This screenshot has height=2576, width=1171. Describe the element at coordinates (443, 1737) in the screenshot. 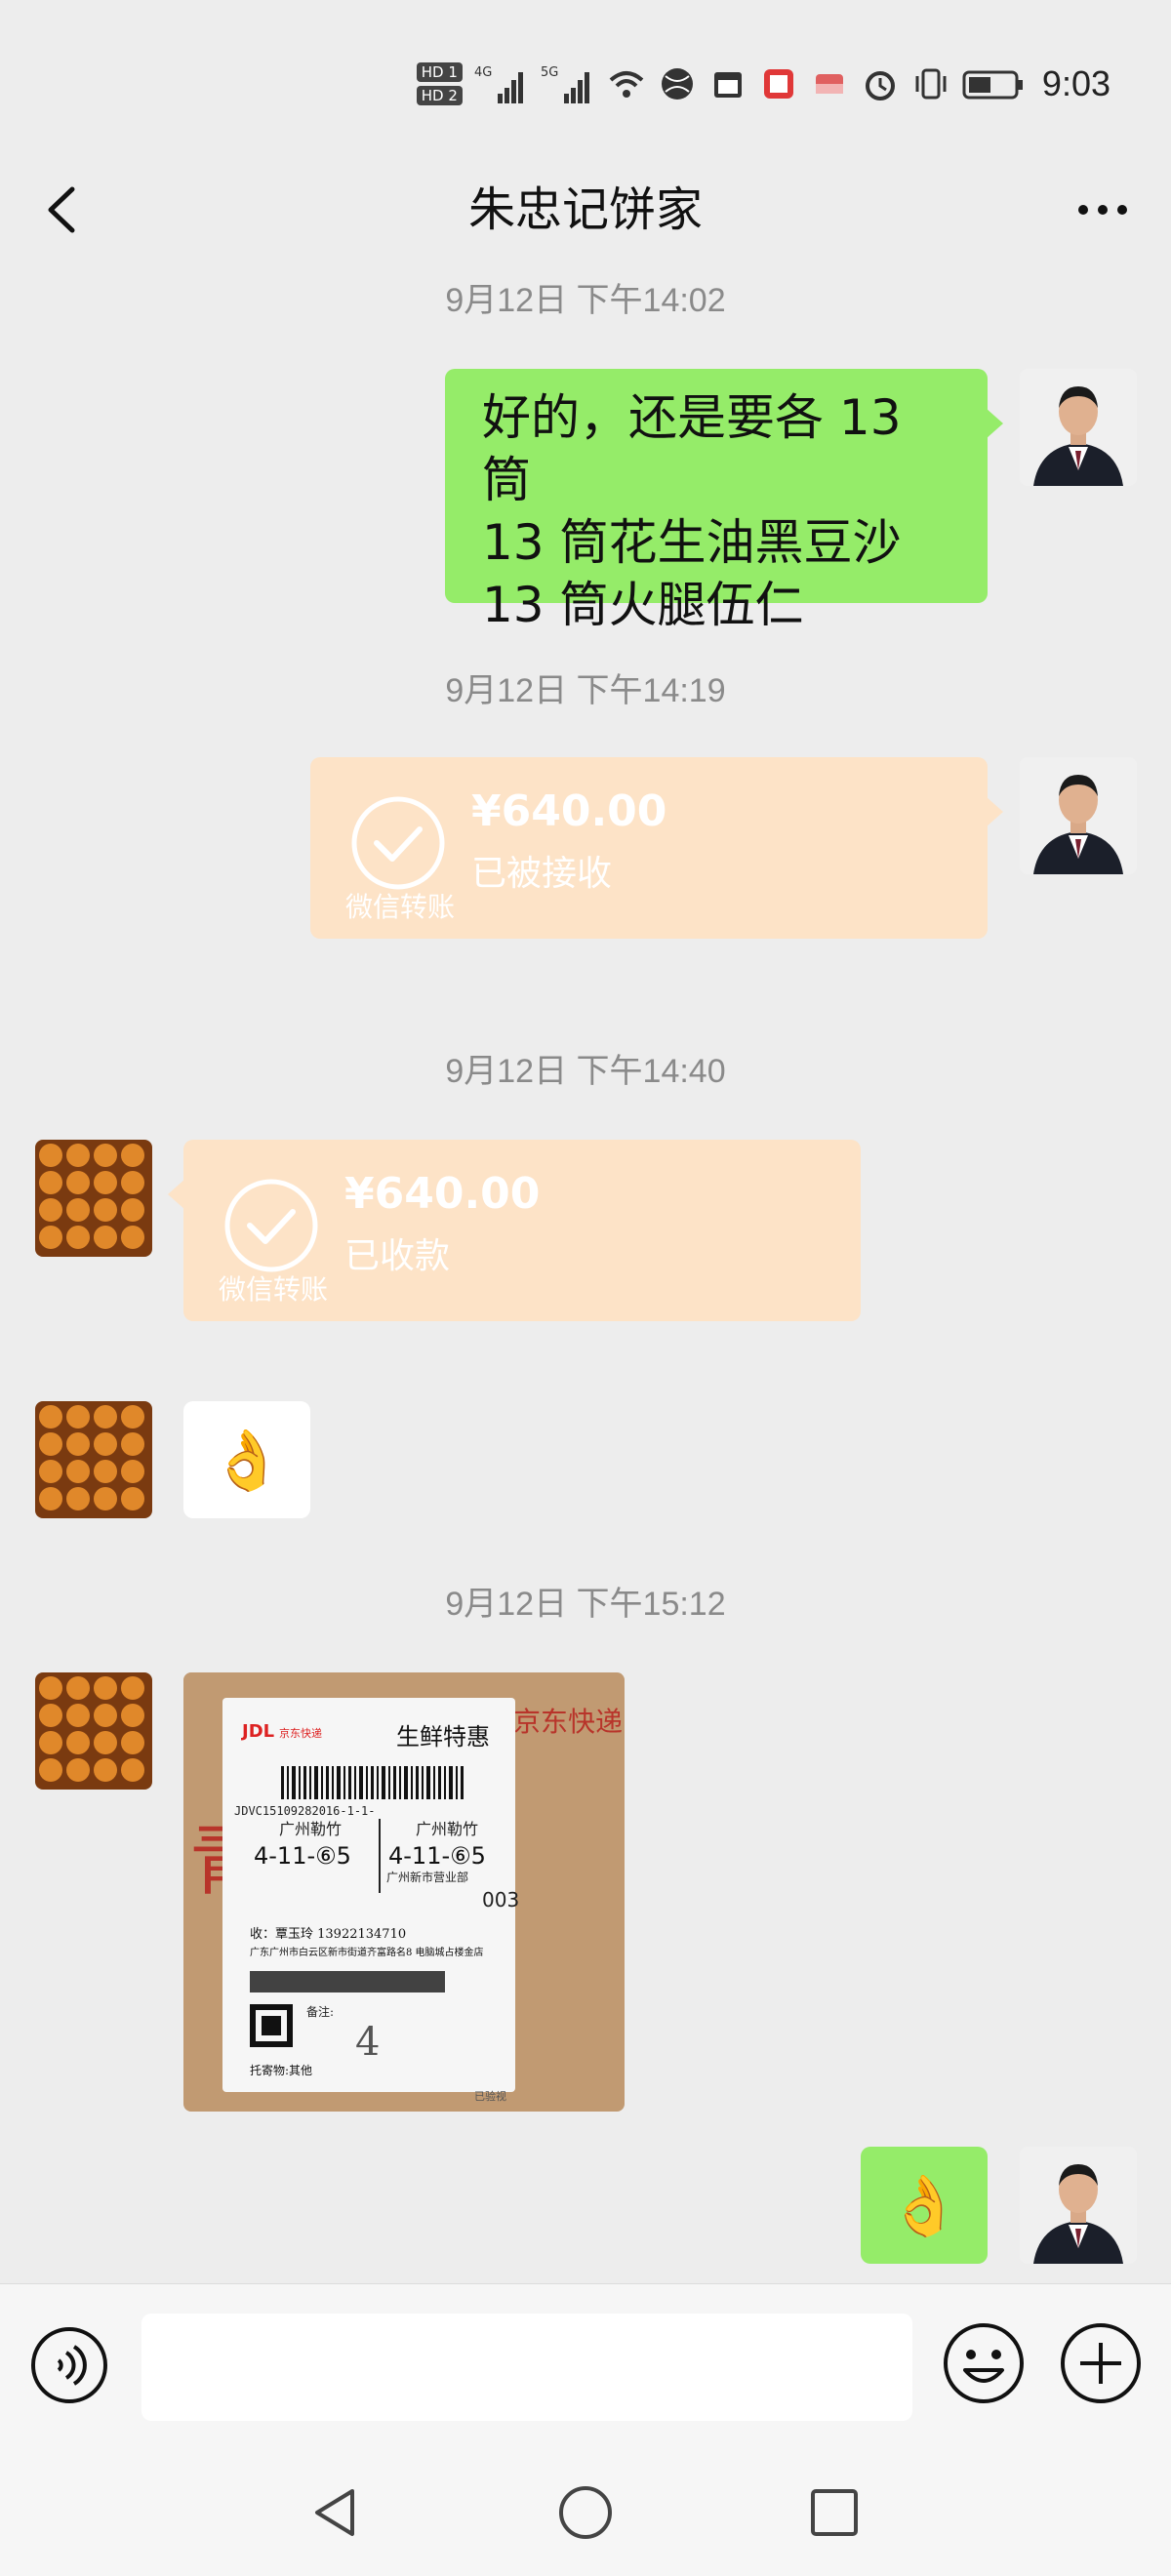

I see `label-title: 生鲜特惠` at that location.